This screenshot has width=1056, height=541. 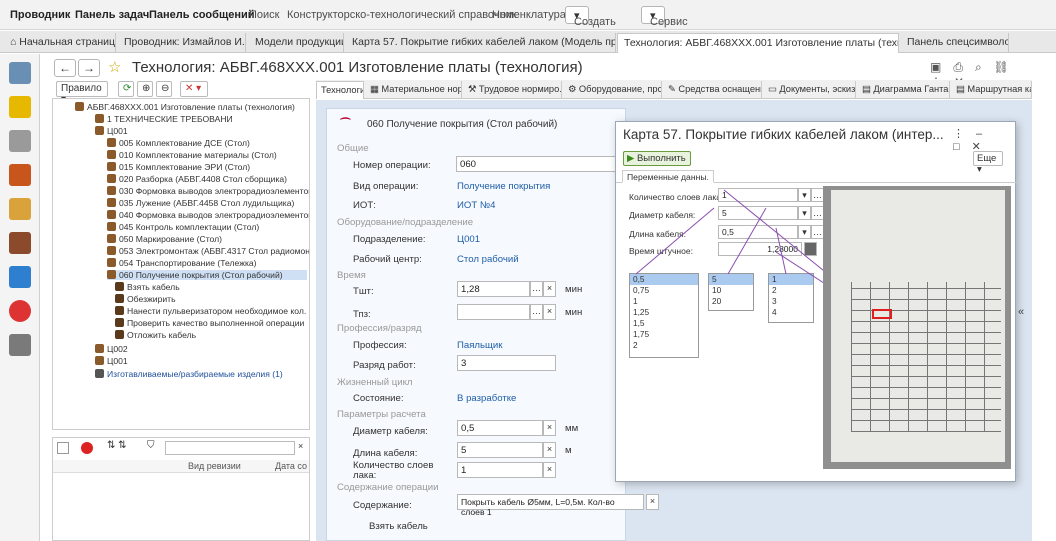 What do you see at coordinates (488, 259) in the screenshot?
I see `workcenter-value: Стол рабочий` at bounding box center [488, 259].